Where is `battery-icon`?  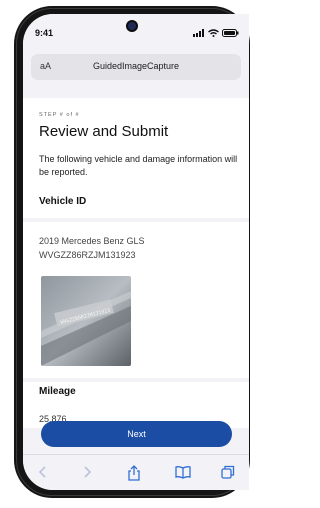
battery-icon is located at coordinates (230, 33).